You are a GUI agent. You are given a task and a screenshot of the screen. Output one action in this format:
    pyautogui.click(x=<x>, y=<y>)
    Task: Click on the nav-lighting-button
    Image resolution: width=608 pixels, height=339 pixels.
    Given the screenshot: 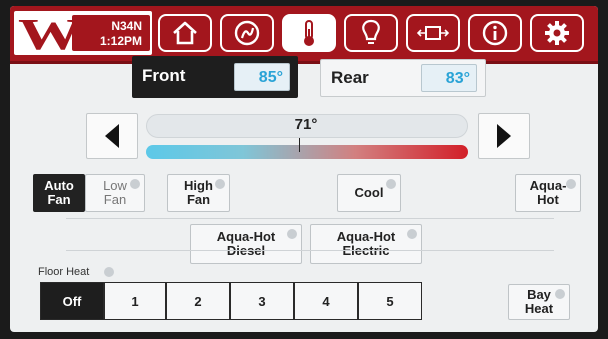 What is the action you would take?
    pyautogui.click(x=371, y=33)
    